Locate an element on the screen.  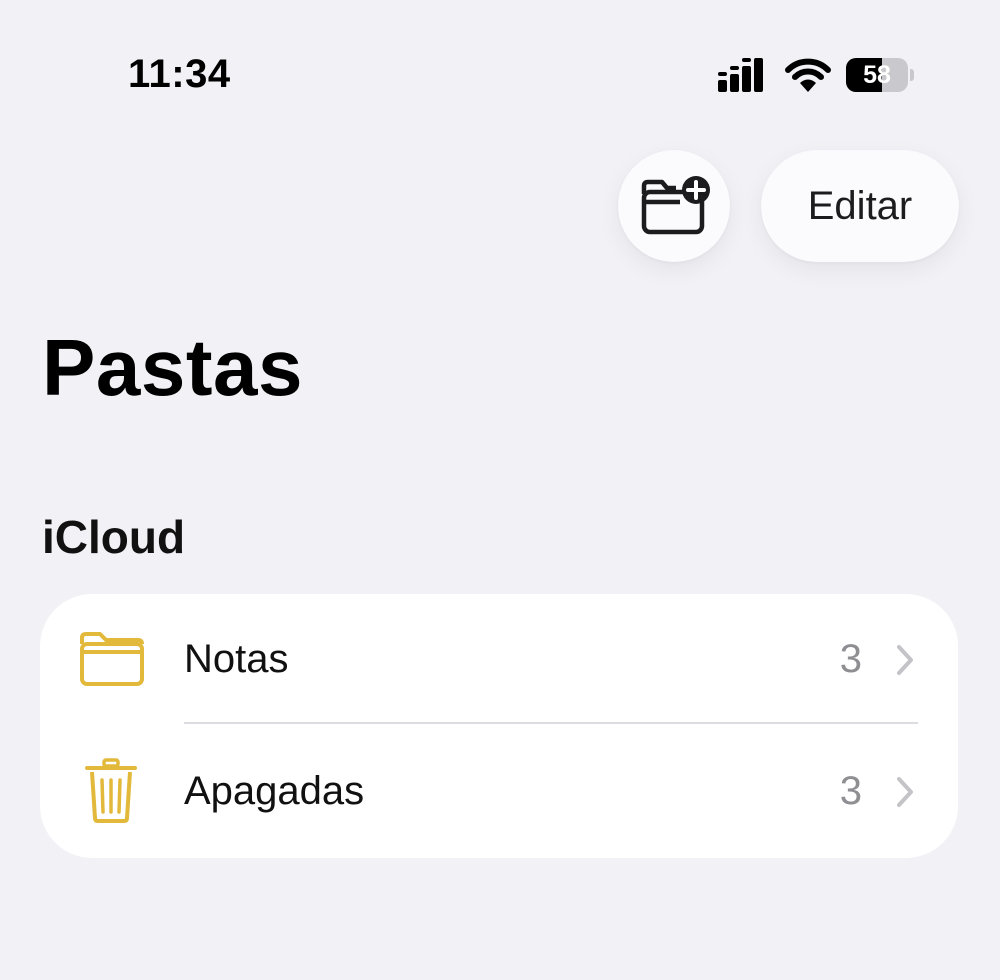
folder-label: Notas is located at coordinates (236, 659).